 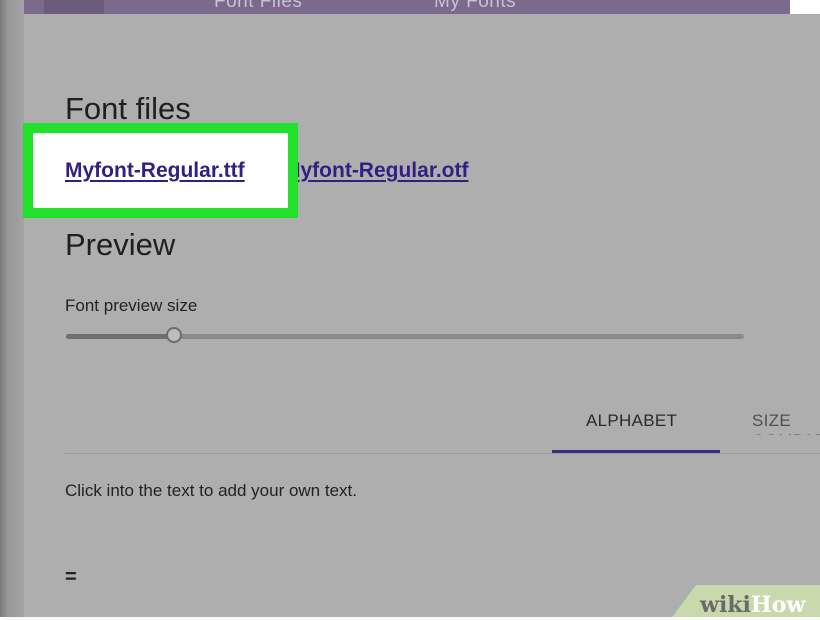 I want to click on wikihow-watermark: wikiHow, so click(x=752, y=605).